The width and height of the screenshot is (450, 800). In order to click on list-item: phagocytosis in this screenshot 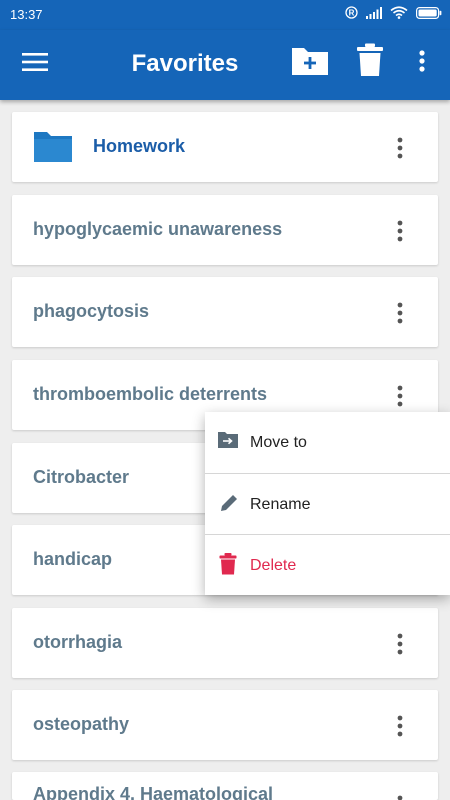, I will do `click(225, 312)`.